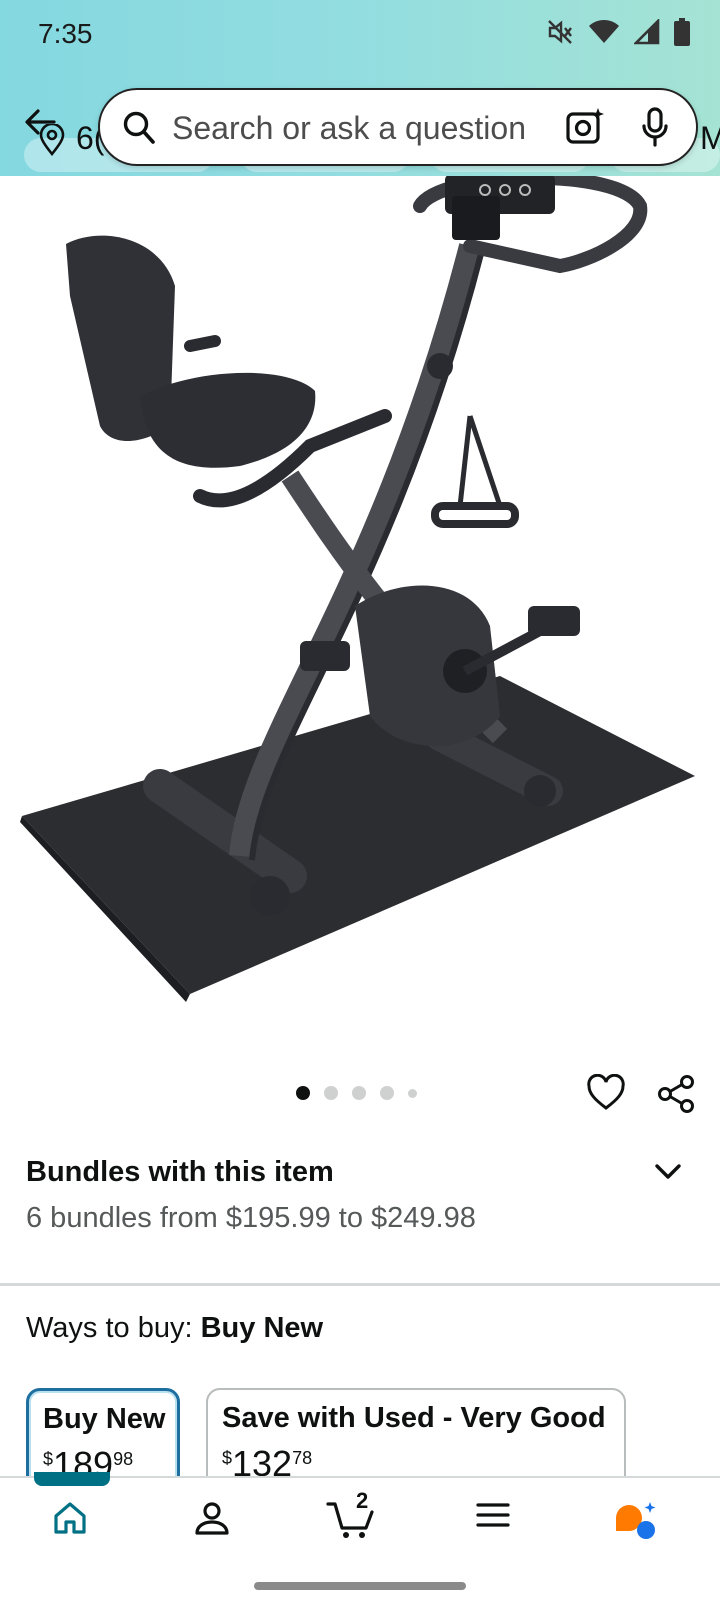 This screenshot has height=1604, width=720. I want to click on home-icon, so click(70, 1518).